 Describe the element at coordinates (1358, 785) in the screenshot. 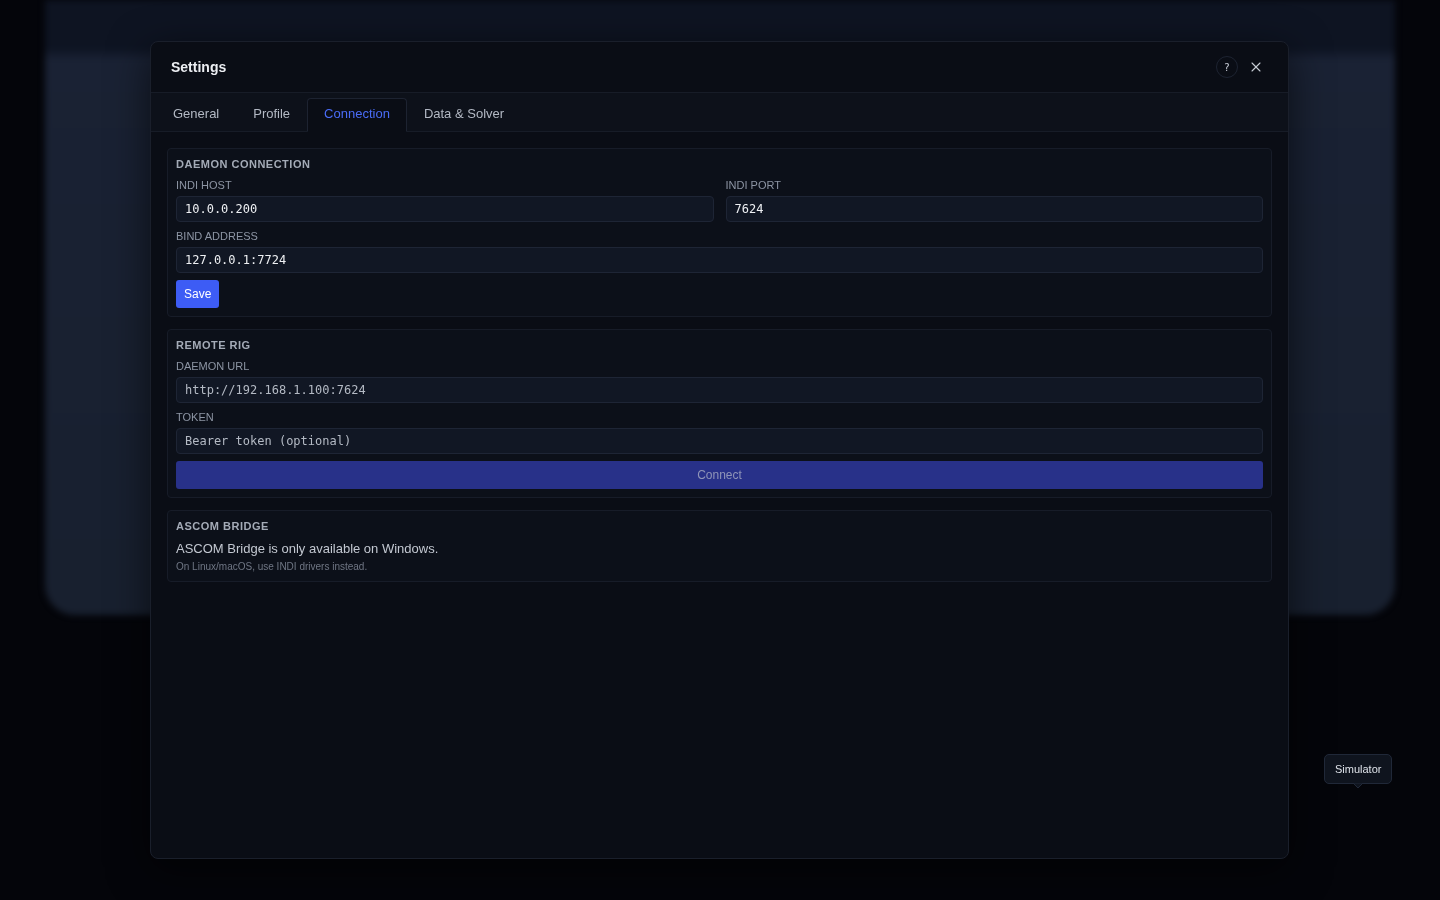

I see `tooltip-pointer-icon` at that location.